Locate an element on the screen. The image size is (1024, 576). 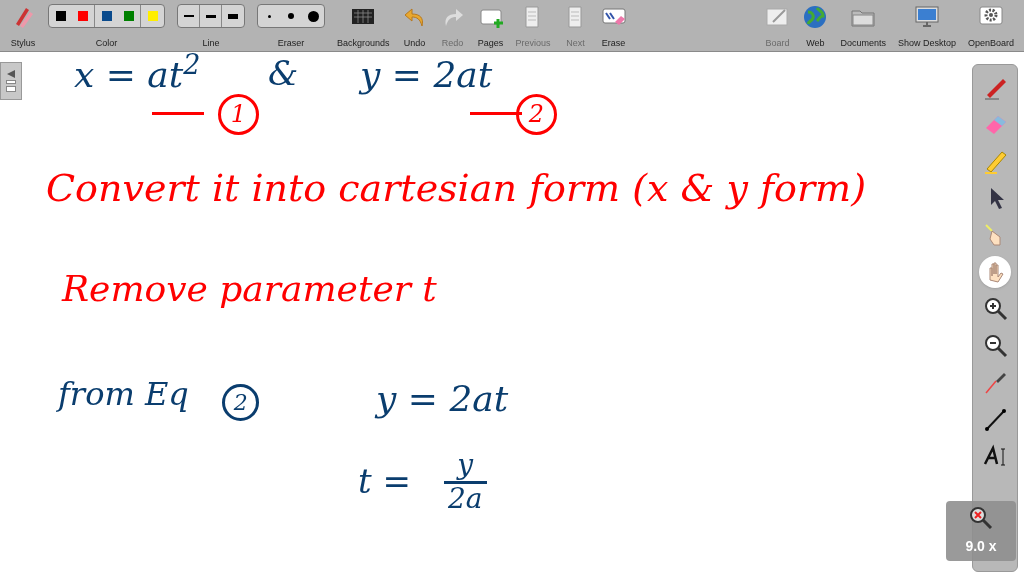
toolbar-button: Backgrounds is located at coordinates (363, 25).